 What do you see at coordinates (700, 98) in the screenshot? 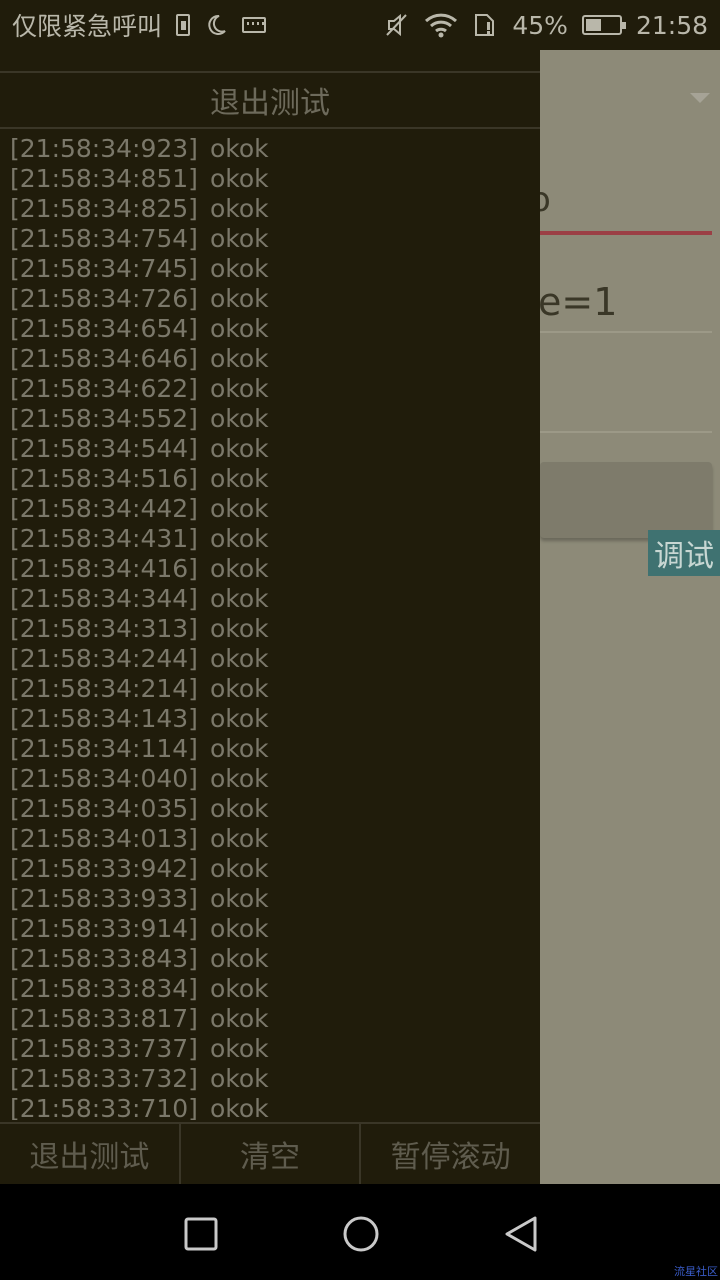
I see `dropdown-arrow-icon` at bounding box center [700, 98].